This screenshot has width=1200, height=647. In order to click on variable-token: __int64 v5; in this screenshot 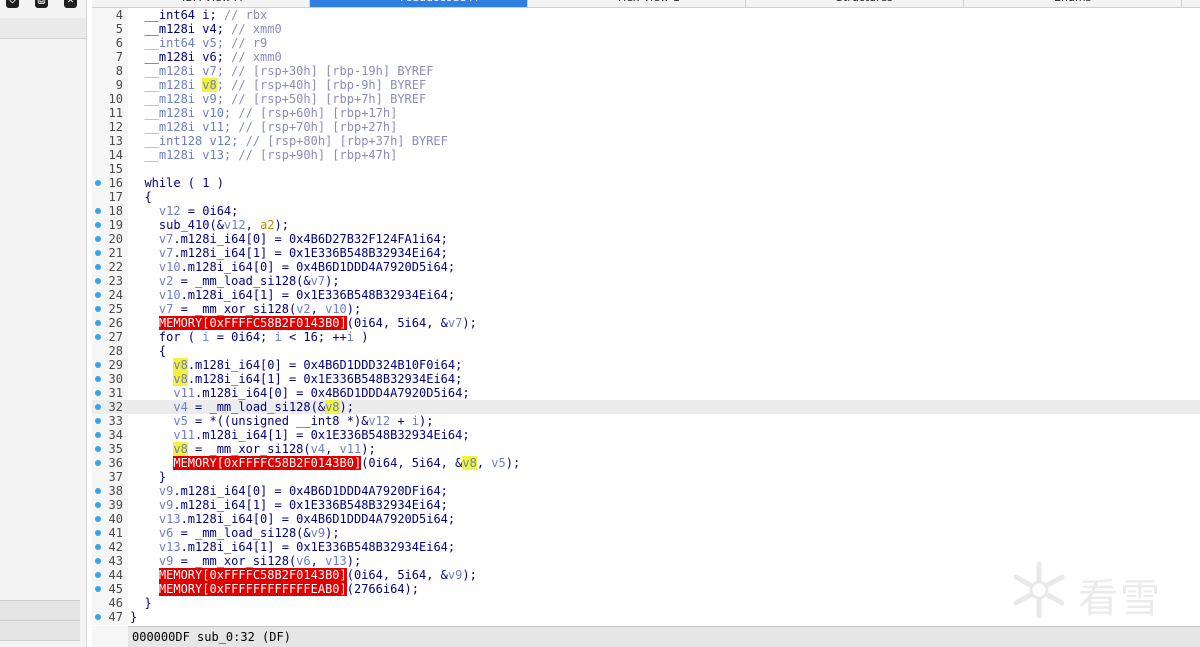, I will do `click(180, 43)`.